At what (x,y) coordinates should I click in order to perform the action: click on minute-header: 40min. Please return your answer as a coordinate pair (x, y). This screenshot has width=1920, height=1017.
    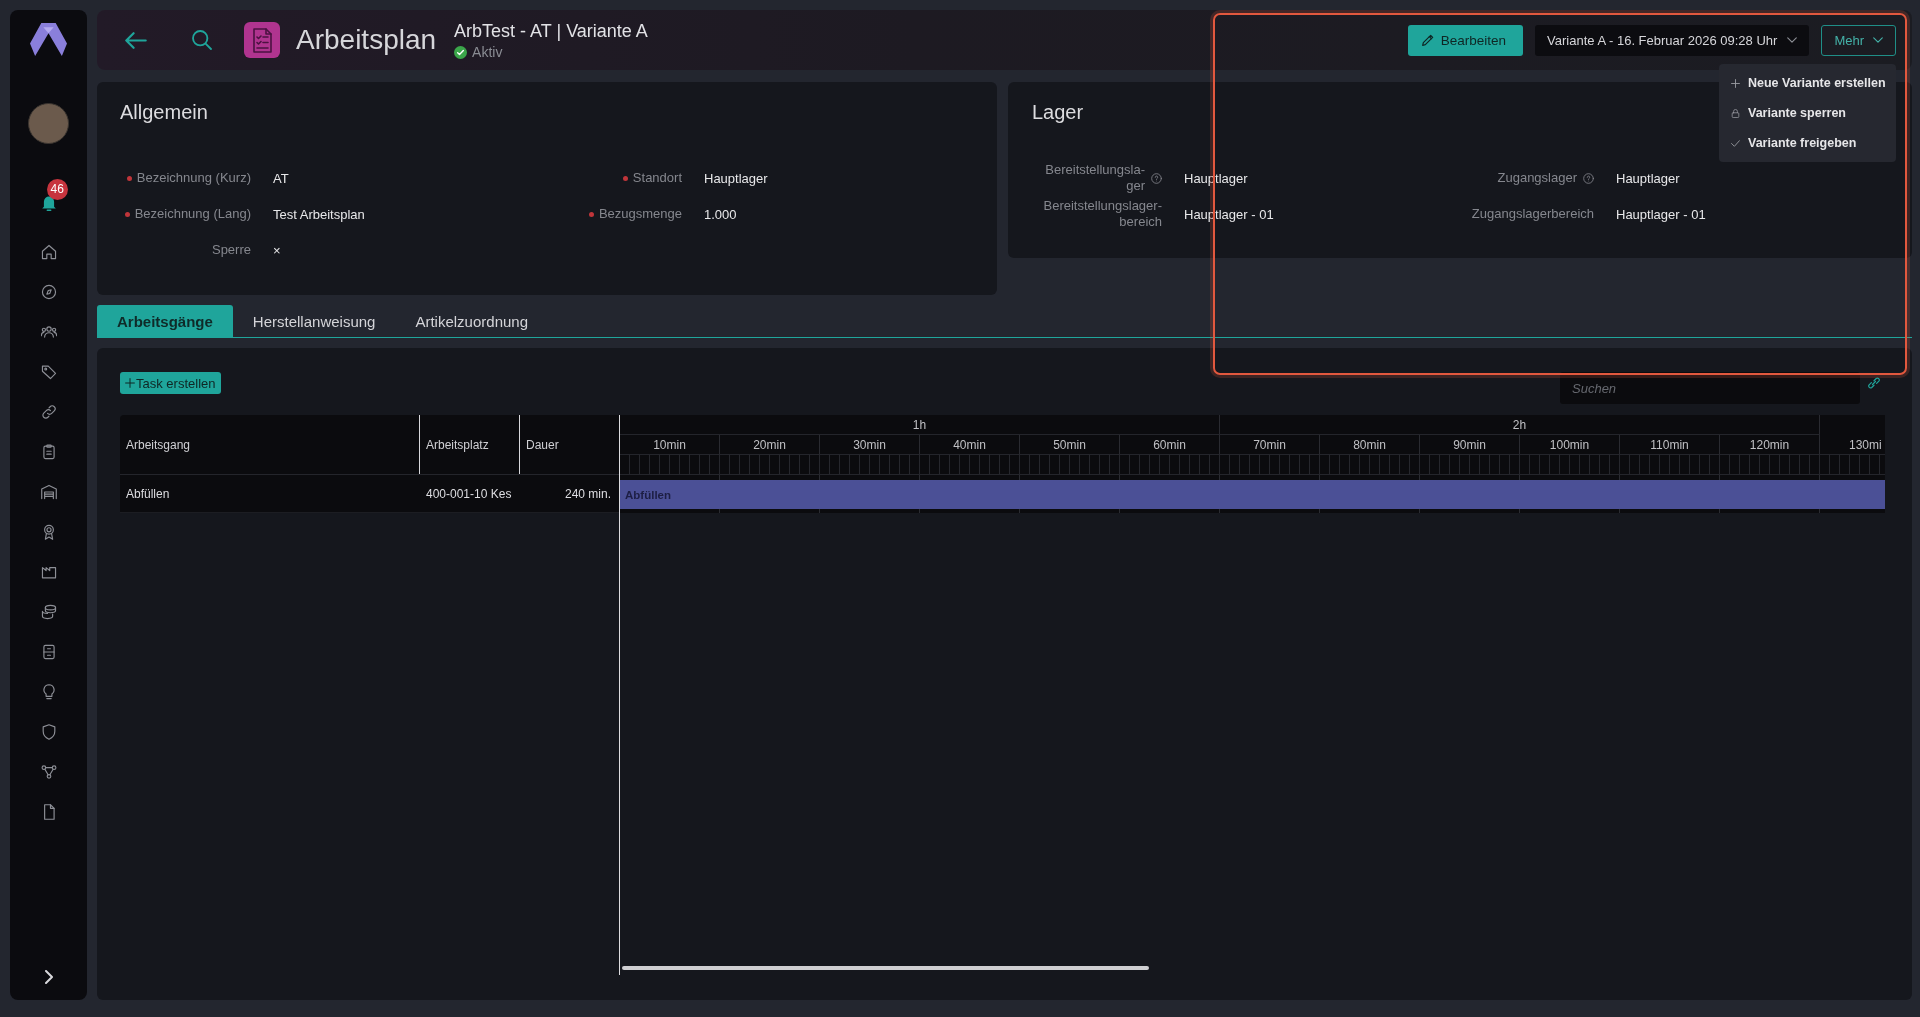
    Looking at the image, I should click on (970, 445).